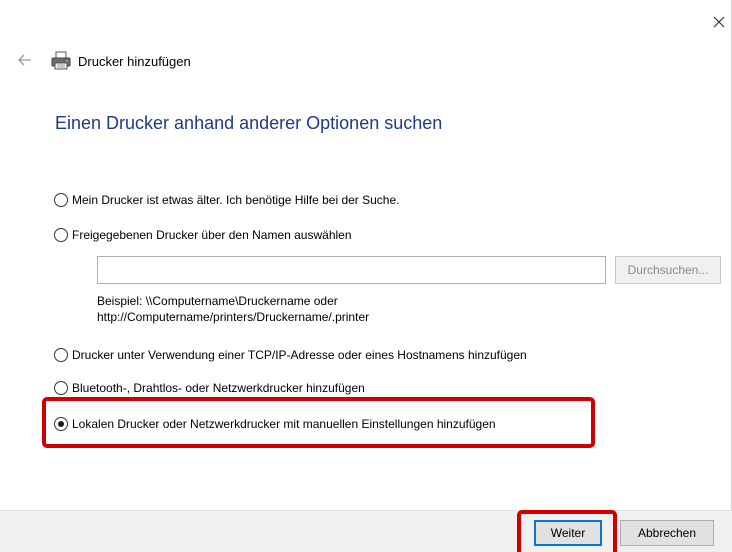  What do you see at coordinates (667, 533) in the screenshot?
I see `cancel-button: Abbrechen` at bounding box center [667, 533].